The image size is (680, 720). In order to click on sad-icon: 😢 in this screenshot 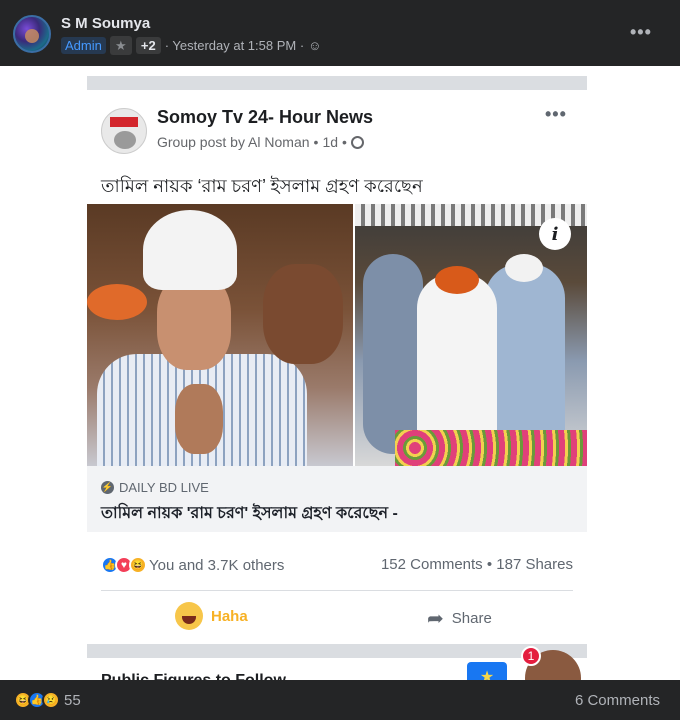, I will do `click(51, 700)`.